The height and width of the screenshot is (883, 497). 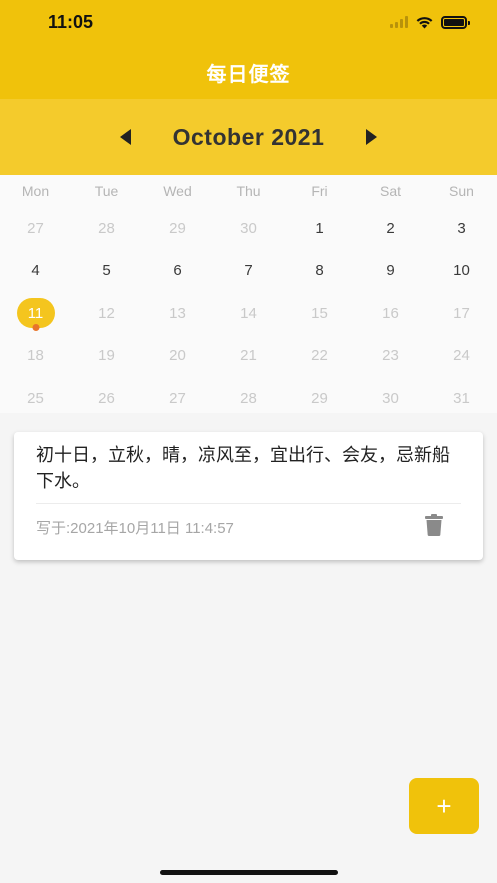 I want to click on day-number: 13, so click(x=177, y=313).